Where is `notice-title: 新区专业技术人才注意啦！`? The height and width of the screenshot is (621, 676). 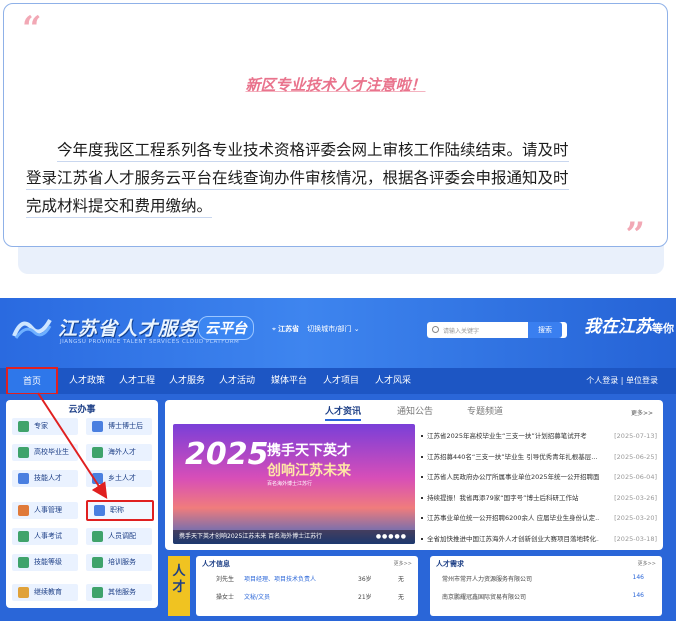
notice-title: 新区专业技术人才注意啦！ is located at coordinates (335, 85).